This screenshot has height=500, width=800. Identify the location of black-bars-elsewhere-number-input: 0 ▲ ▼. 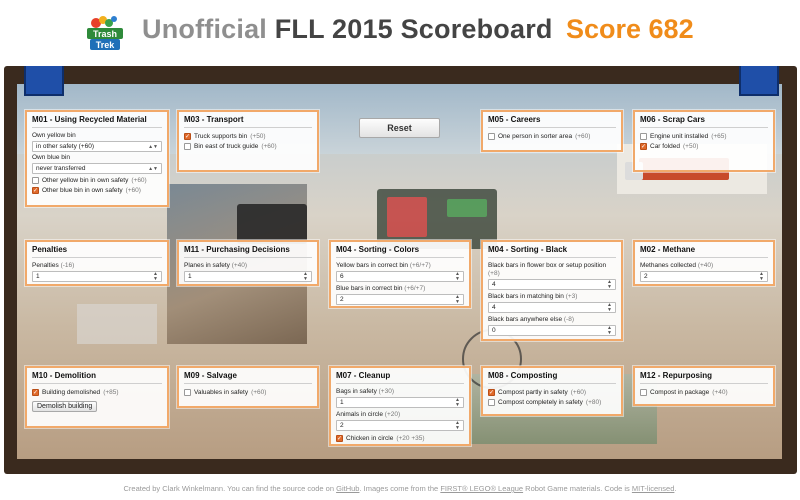
(552, 330).